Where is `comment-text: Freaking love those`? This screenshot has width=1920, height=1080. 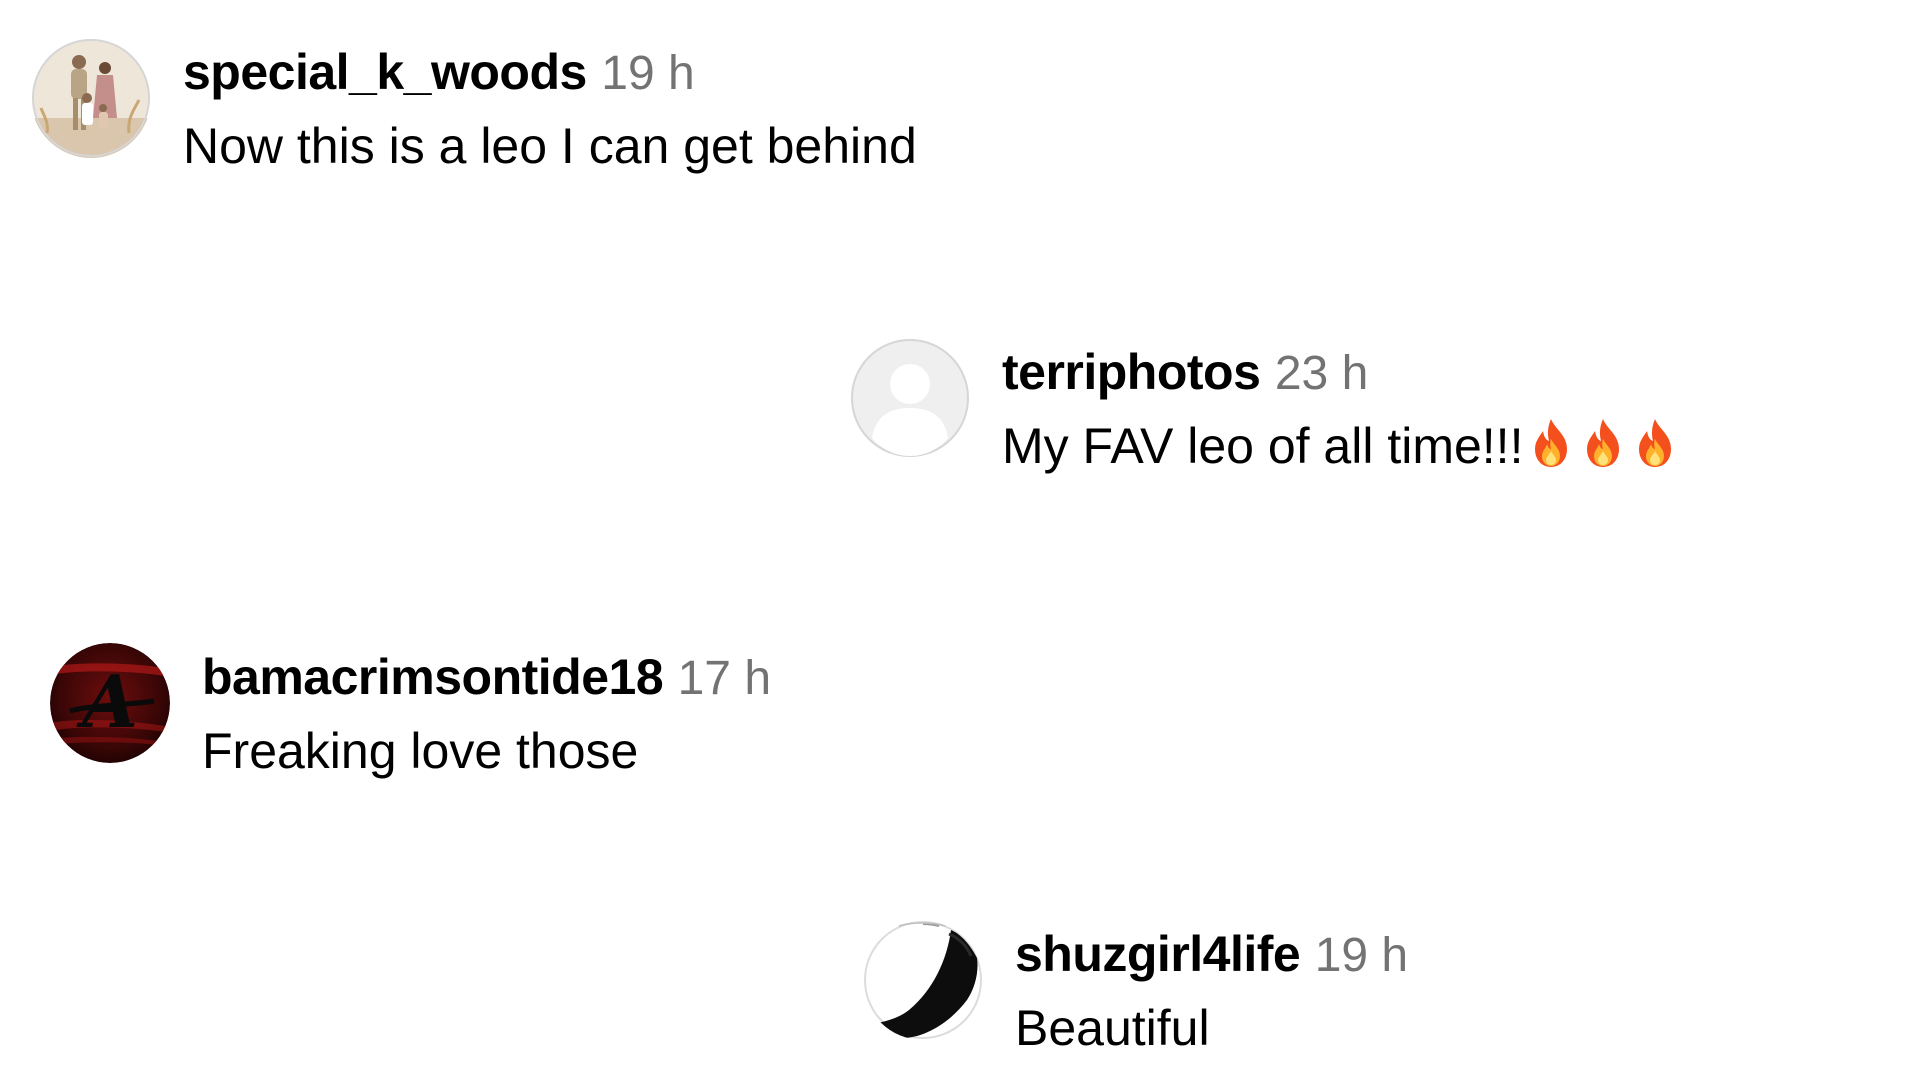
comment-text: Freaking love those is located at coordinates (420, 751).